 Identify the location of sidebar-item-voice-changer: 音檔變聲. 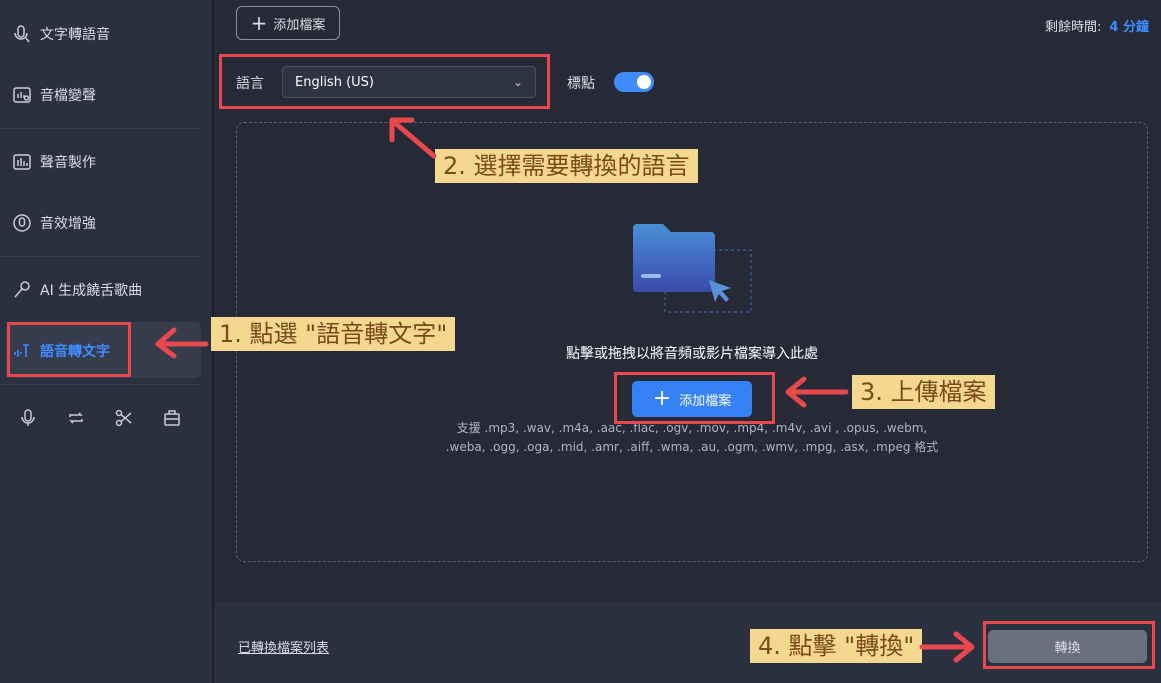
(54, 95).